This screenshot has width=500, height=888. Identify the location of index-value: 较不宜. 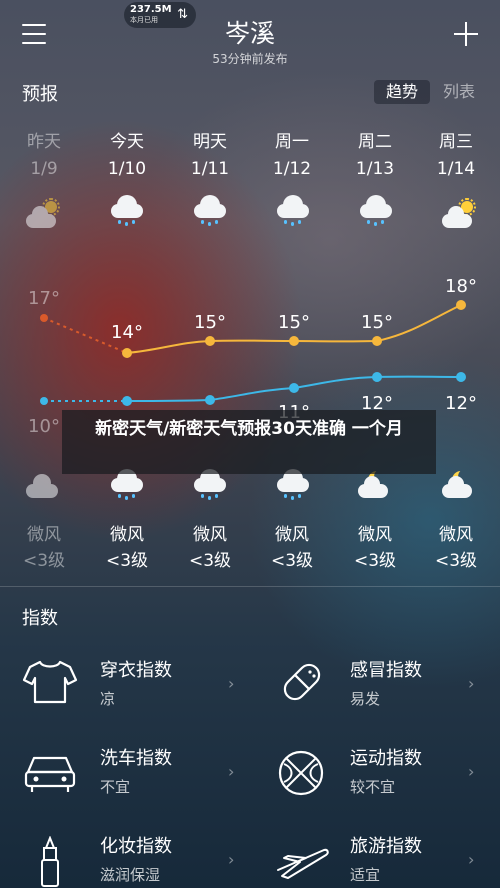
(373, 787).